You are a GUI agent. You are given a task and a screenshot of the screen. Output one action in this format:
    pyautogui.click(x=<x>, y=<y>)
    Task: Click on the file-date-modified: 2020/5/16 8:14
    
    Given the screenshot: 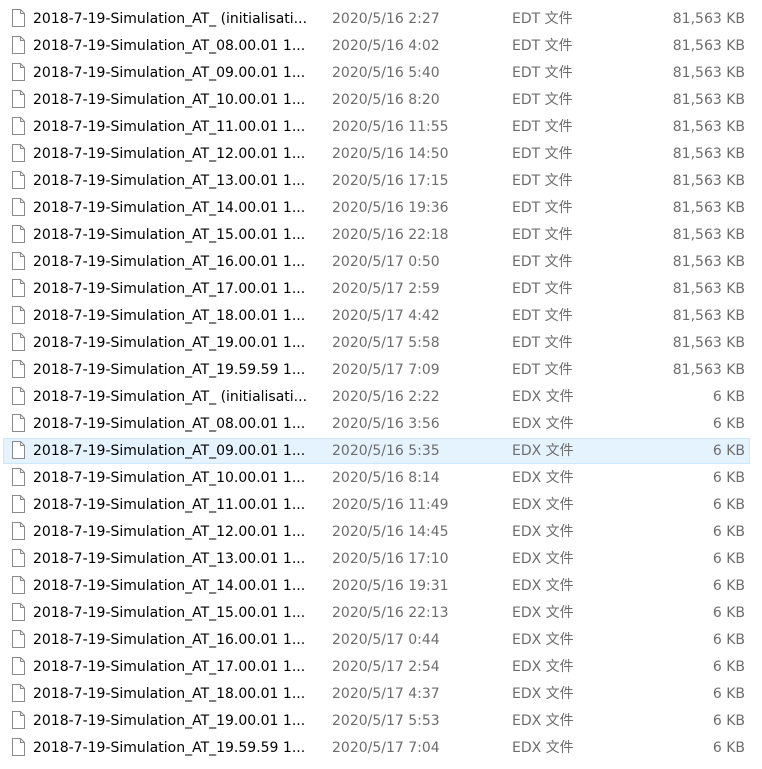 What is the action you would take?
    pyautogui.click(x=386, y=478)
    